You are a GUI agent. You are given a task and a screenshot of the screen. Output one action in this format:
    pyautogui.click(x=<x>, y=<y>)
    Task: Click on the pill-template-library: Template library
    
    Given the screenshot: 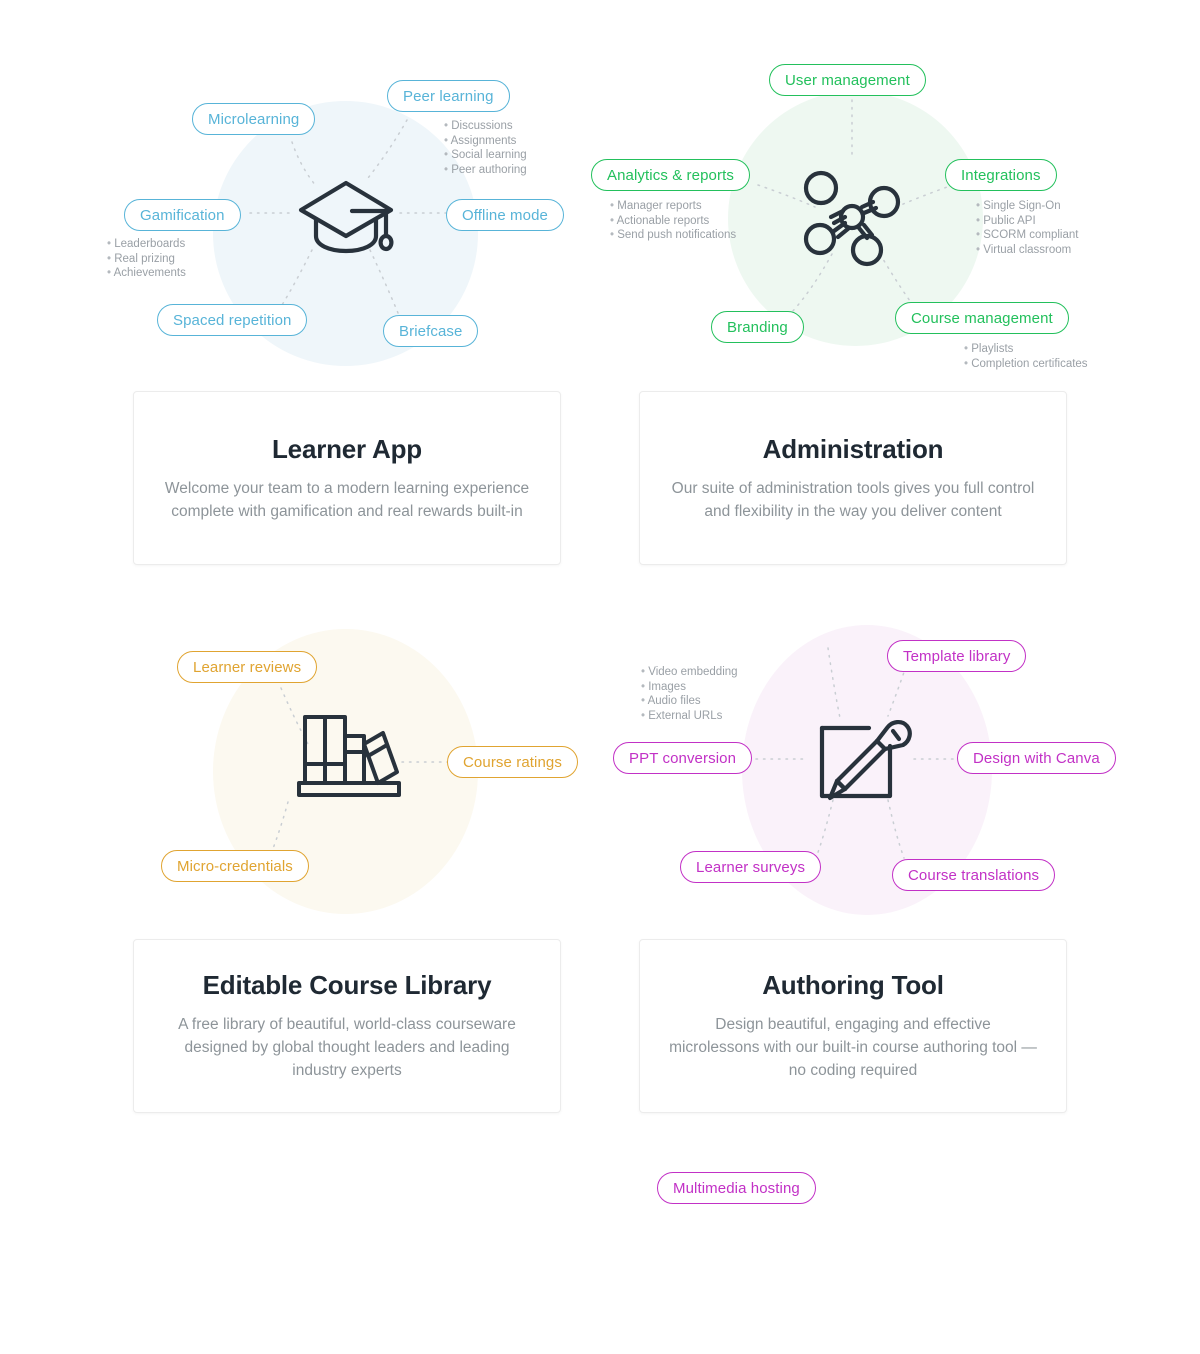 What is the action you would take?
    pyautogui.click(x=957, y=656)
    